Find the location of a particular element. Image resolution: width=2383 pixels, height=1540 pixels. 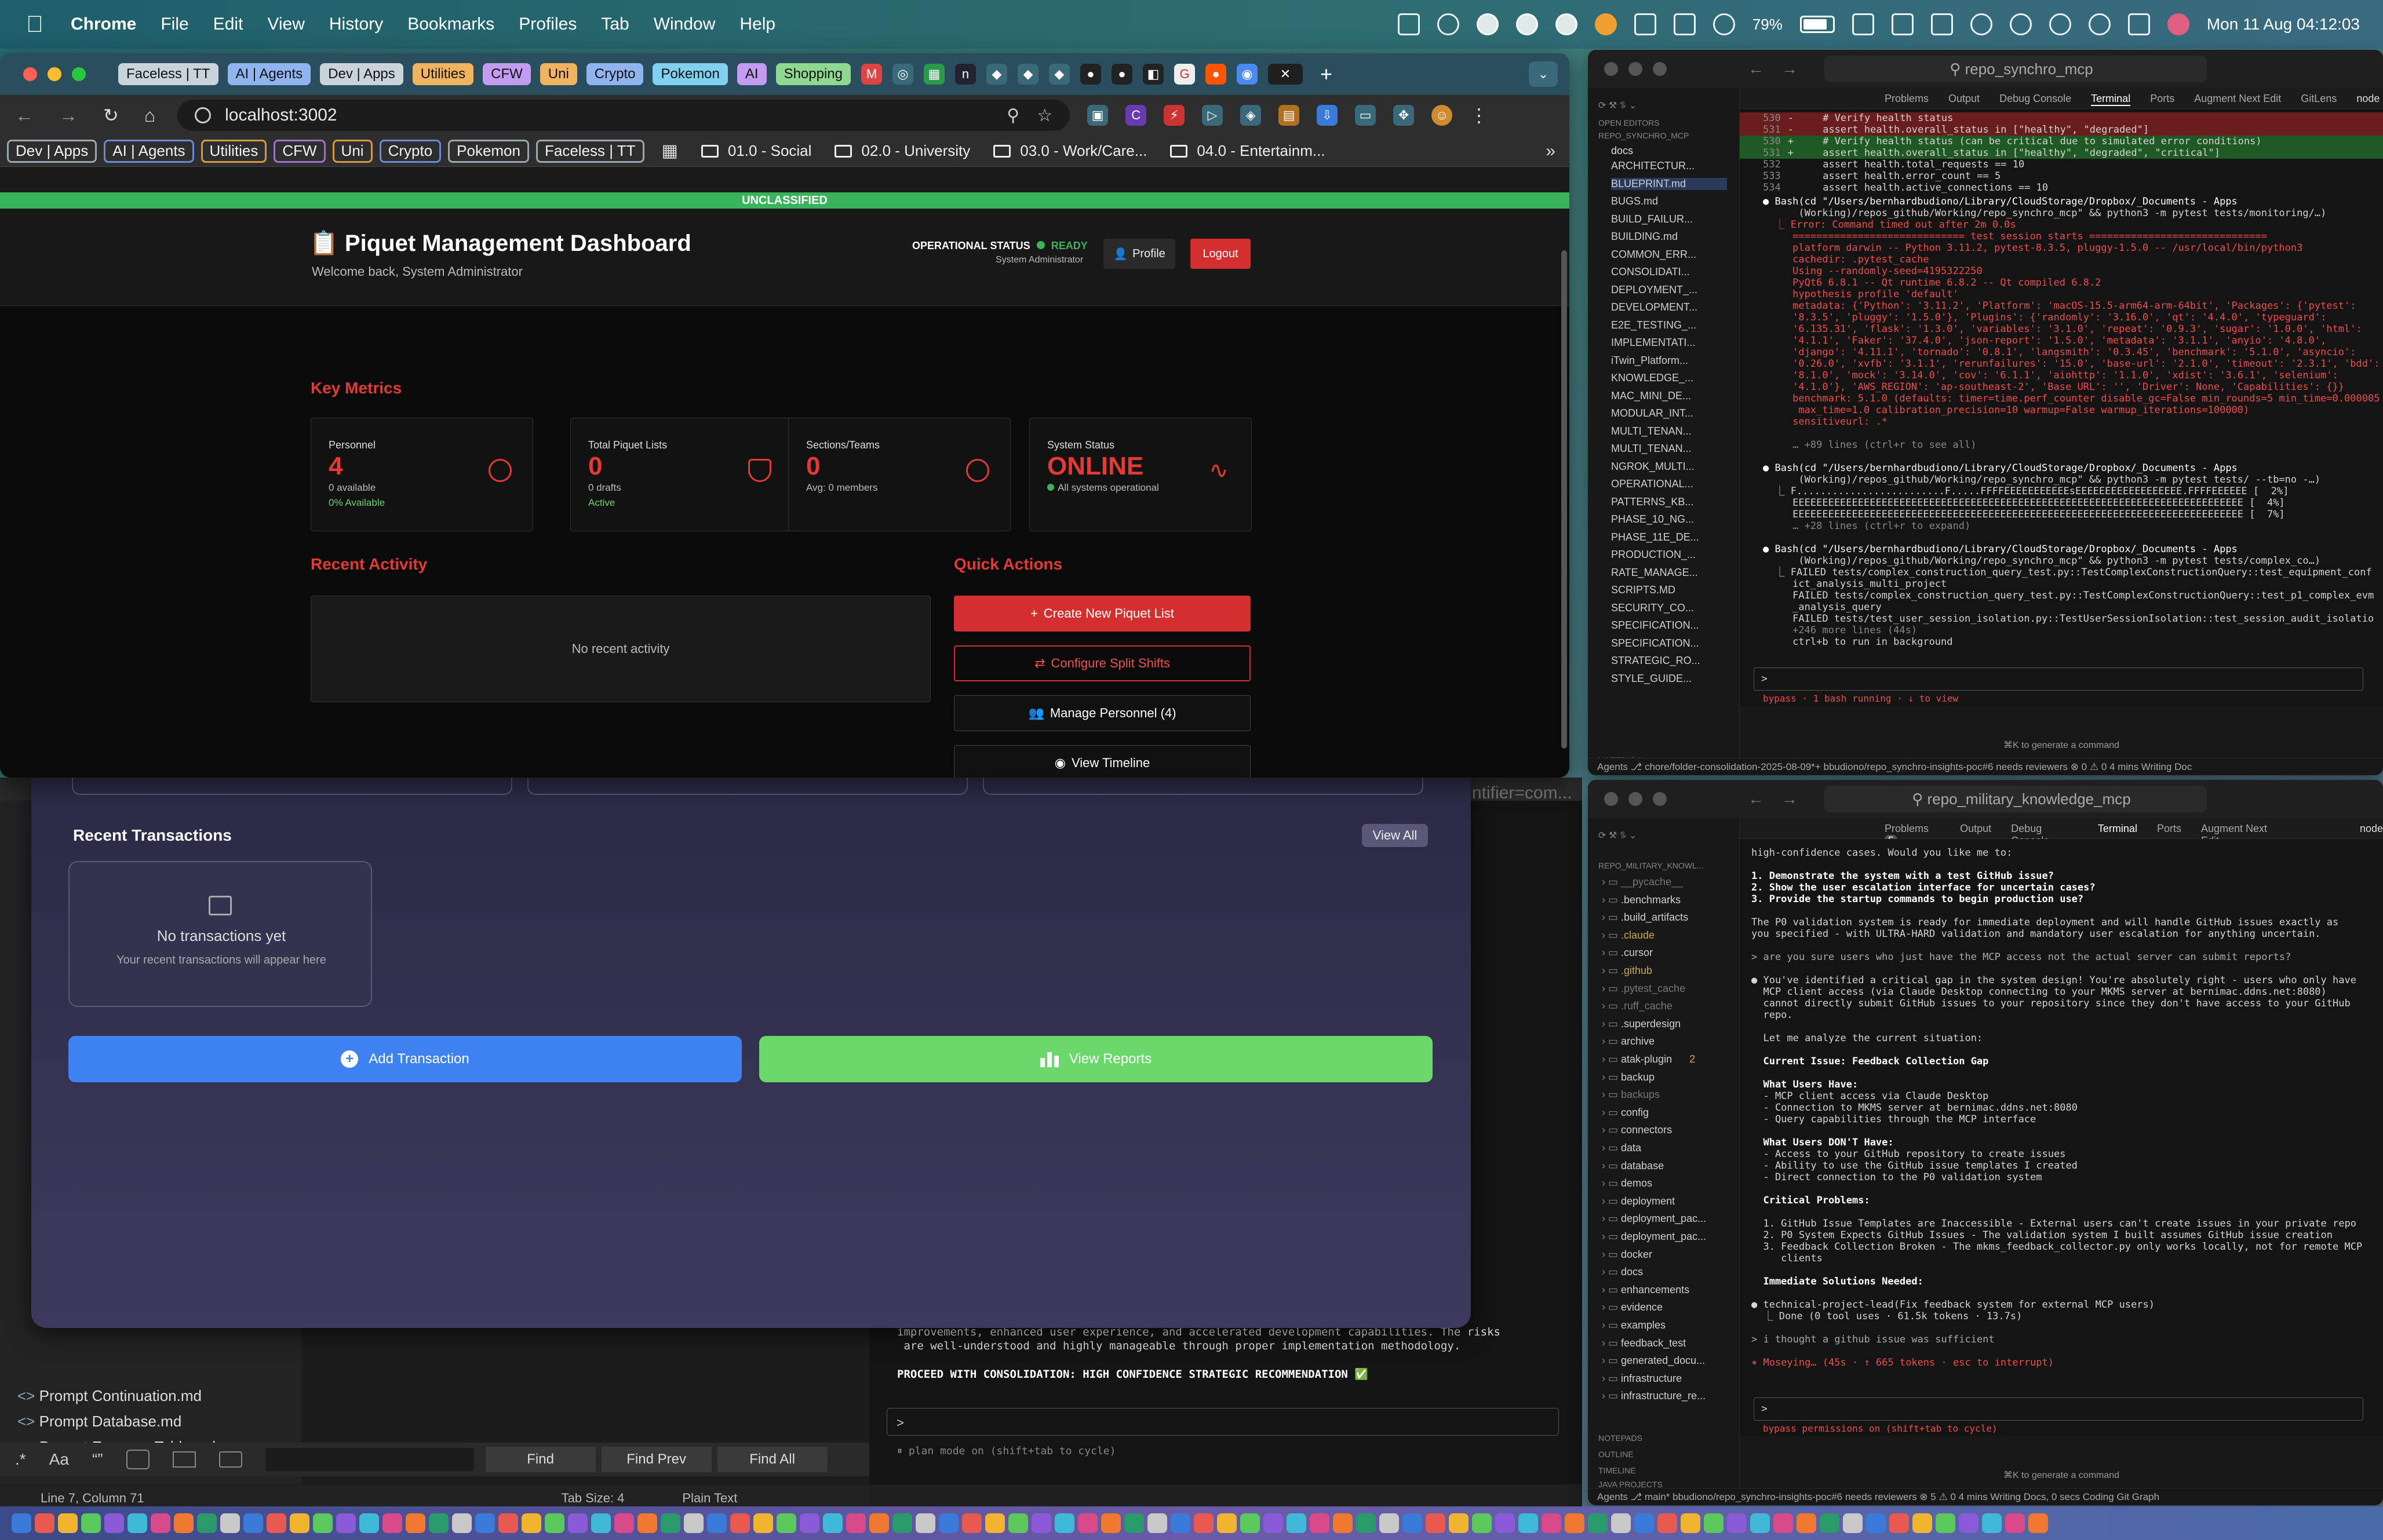

view-all-button: View All is located at coordinates (1395, 836).